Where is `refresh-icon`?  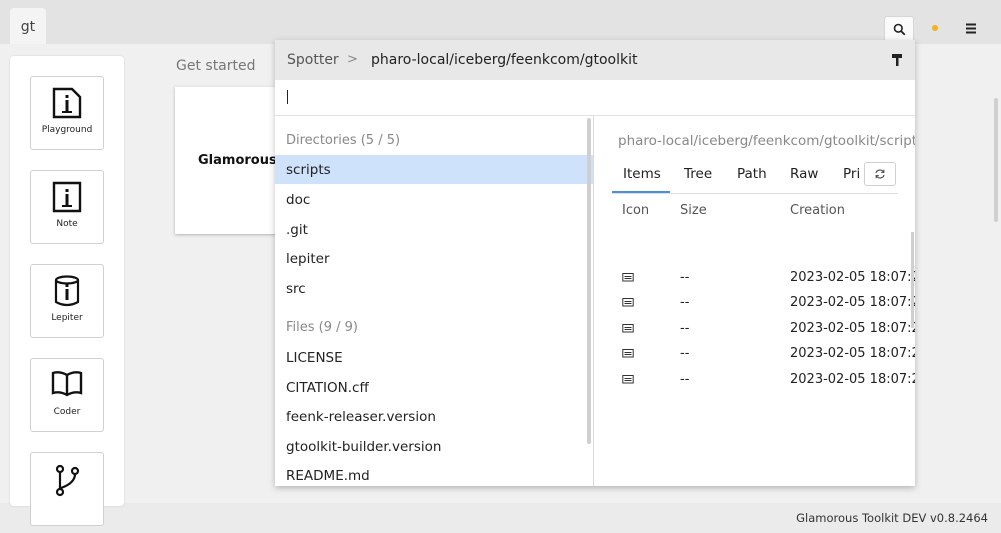
refresh-icon is located at coordinates (880, 174).